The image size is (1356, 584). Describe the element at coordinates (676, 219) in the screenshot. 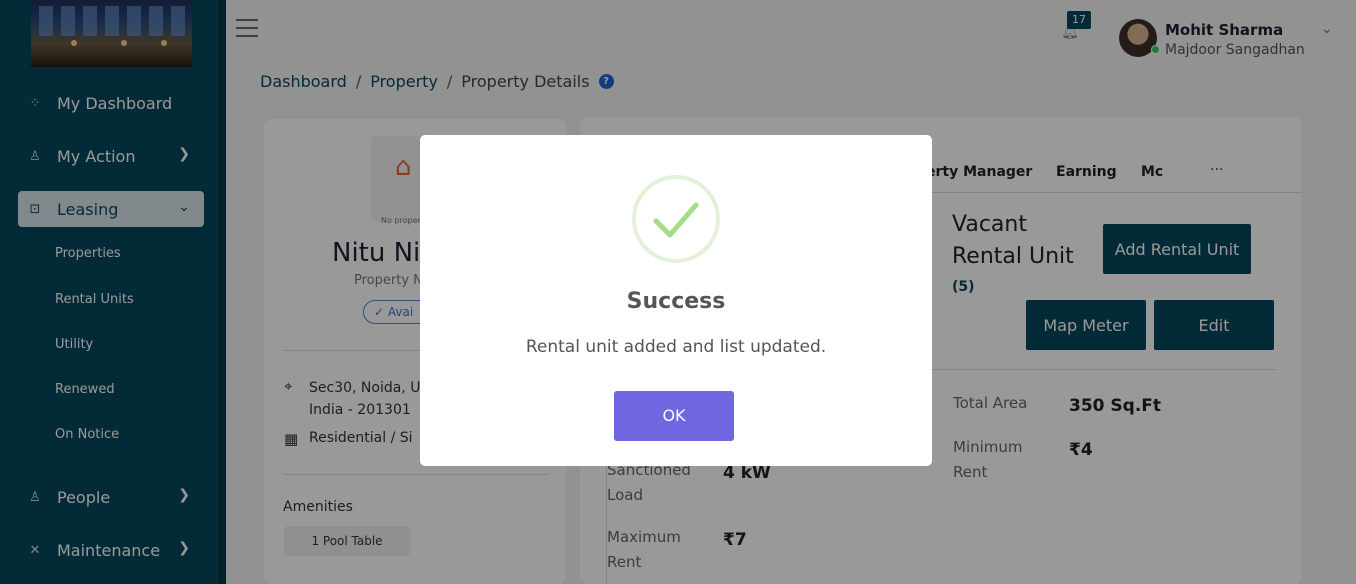

I see `success-check-icon` at that location.